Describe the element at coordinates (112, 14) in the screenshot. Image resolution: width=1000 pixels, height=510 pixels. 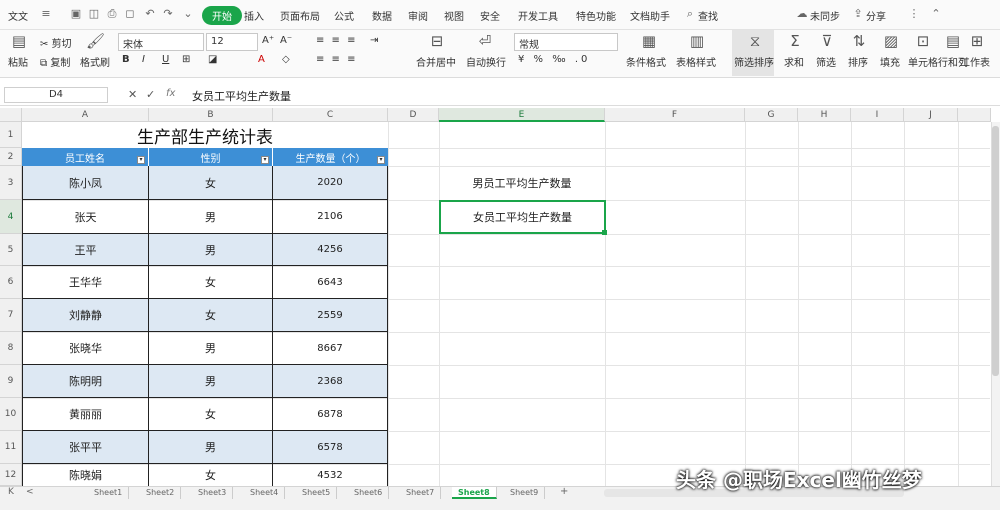
I see `print-icon: ⎙` at that location.